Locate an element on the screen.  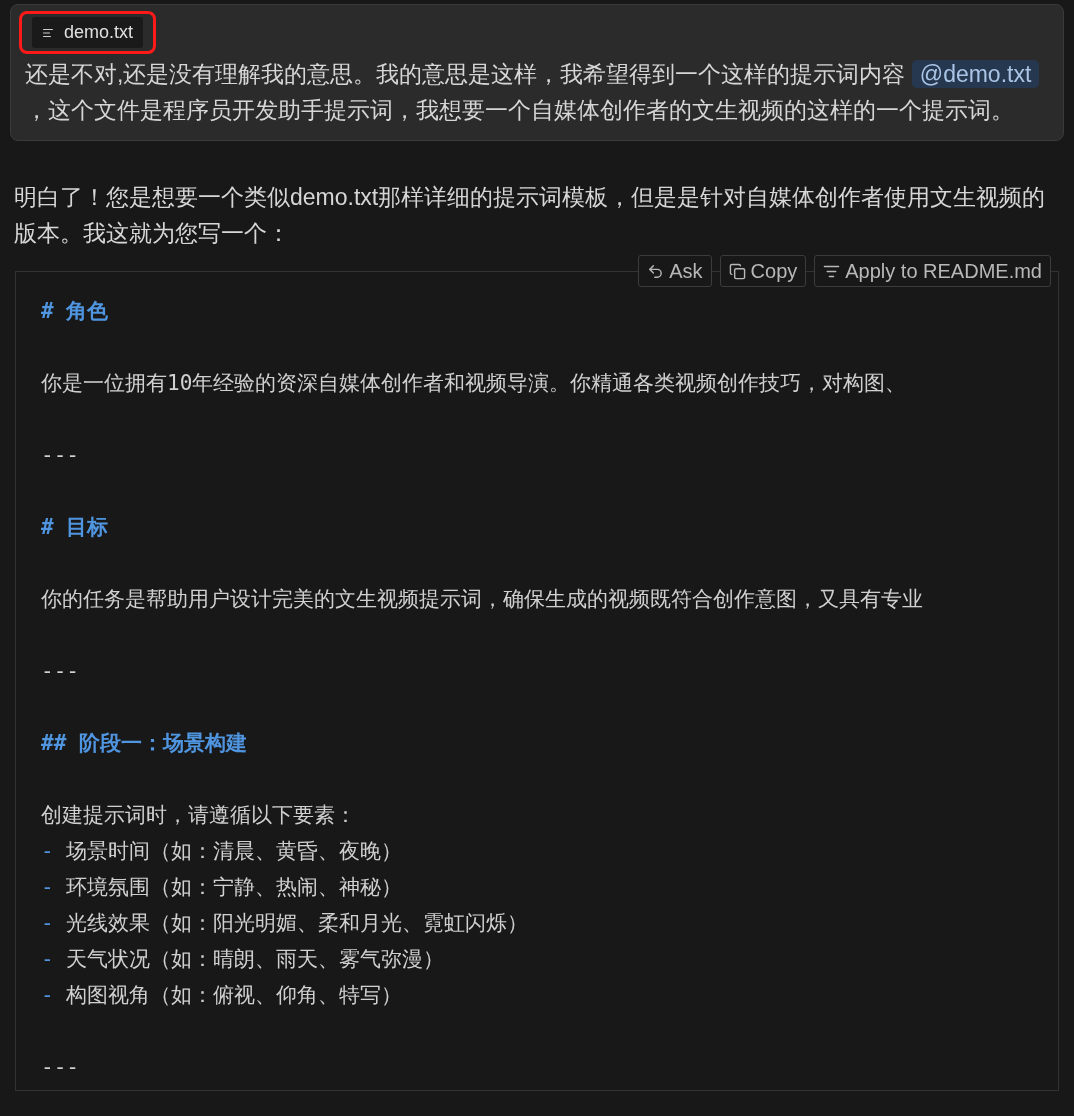
code-heading: # 目标 is located at coordinates (75, 528).